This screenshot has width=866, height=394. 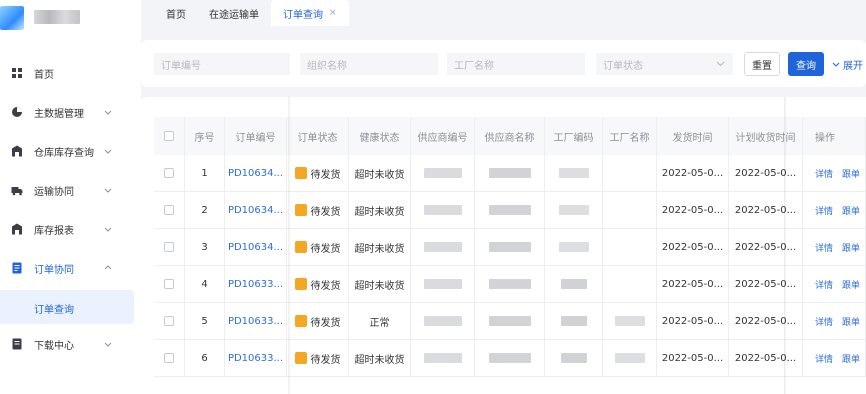 I want to click on sidebar-item-label: 首页, so click(x=44, y=75).